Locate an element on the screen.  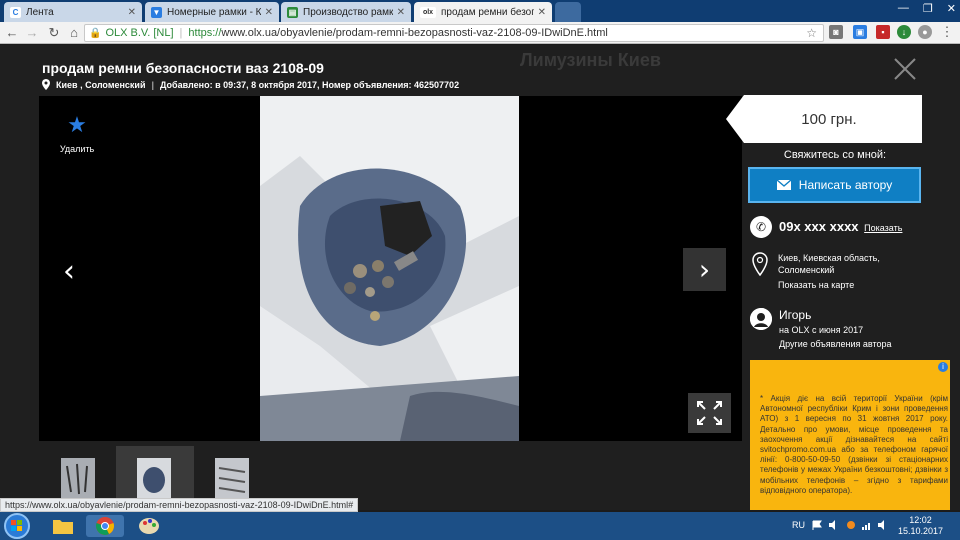
paint-palette-icon is located at coordinates (149, 526).